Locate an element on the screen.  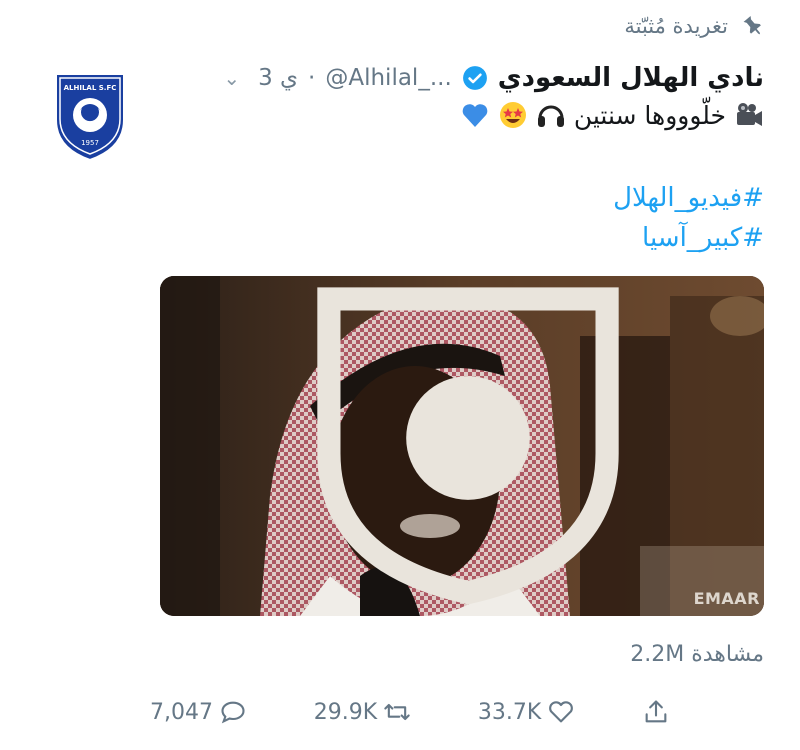
avatar: ALHILAL S.FC 1957 is located at coordinates (90, 116).